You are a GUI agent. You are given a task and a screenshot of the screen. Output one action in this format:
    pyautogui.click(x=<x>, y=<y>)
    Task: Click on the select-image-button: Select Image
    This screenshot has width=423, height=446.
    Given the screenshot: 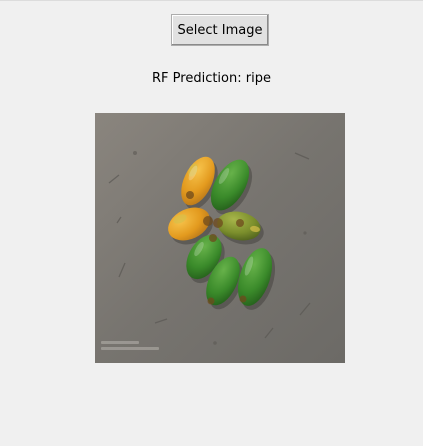 What is the action you would take?
    pyautogui.click(x=220, y=30)
    